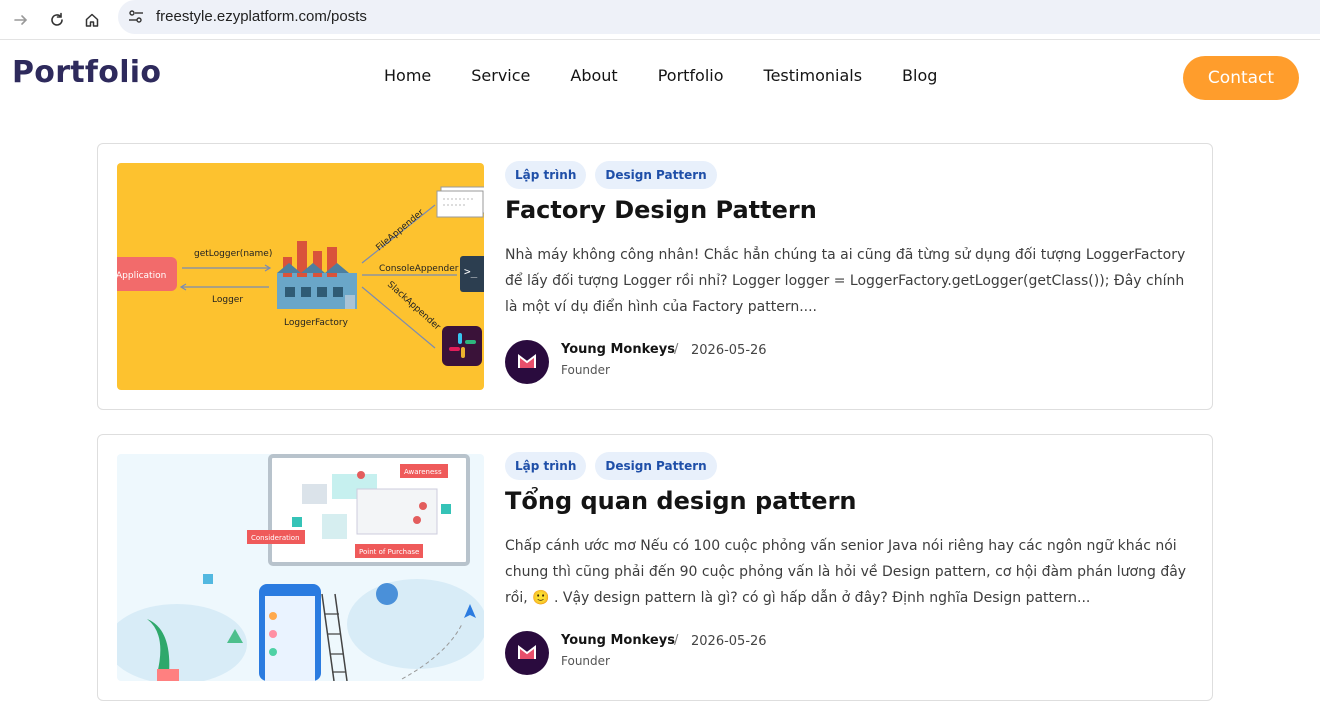  Describe the element at coordinates (389, 552) in the screenshot. I see `illustration-point-of-purchase-label: Point of Purchase` at that location.